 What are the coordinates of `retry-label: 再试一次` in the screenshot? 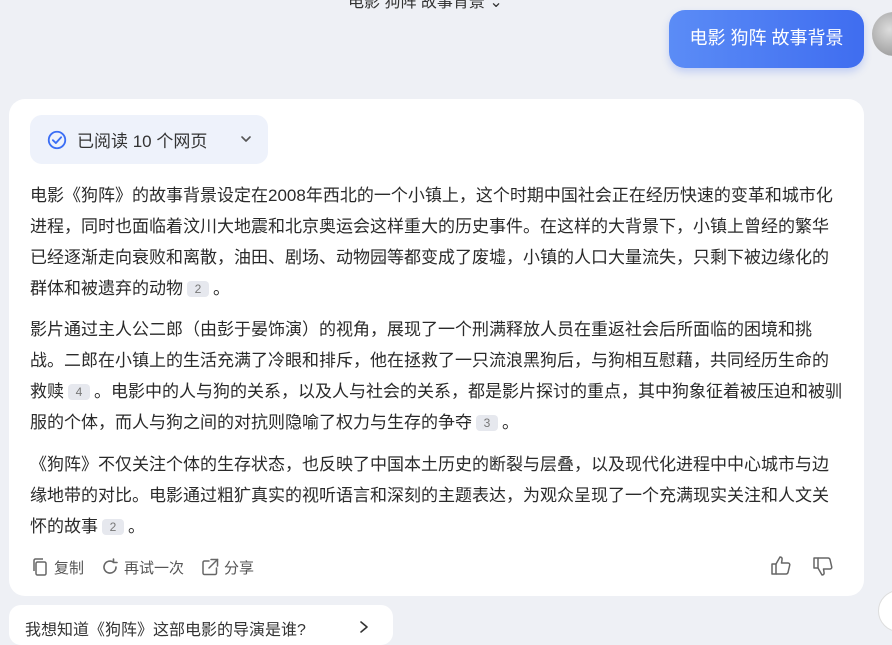 It's located at (154, 568).